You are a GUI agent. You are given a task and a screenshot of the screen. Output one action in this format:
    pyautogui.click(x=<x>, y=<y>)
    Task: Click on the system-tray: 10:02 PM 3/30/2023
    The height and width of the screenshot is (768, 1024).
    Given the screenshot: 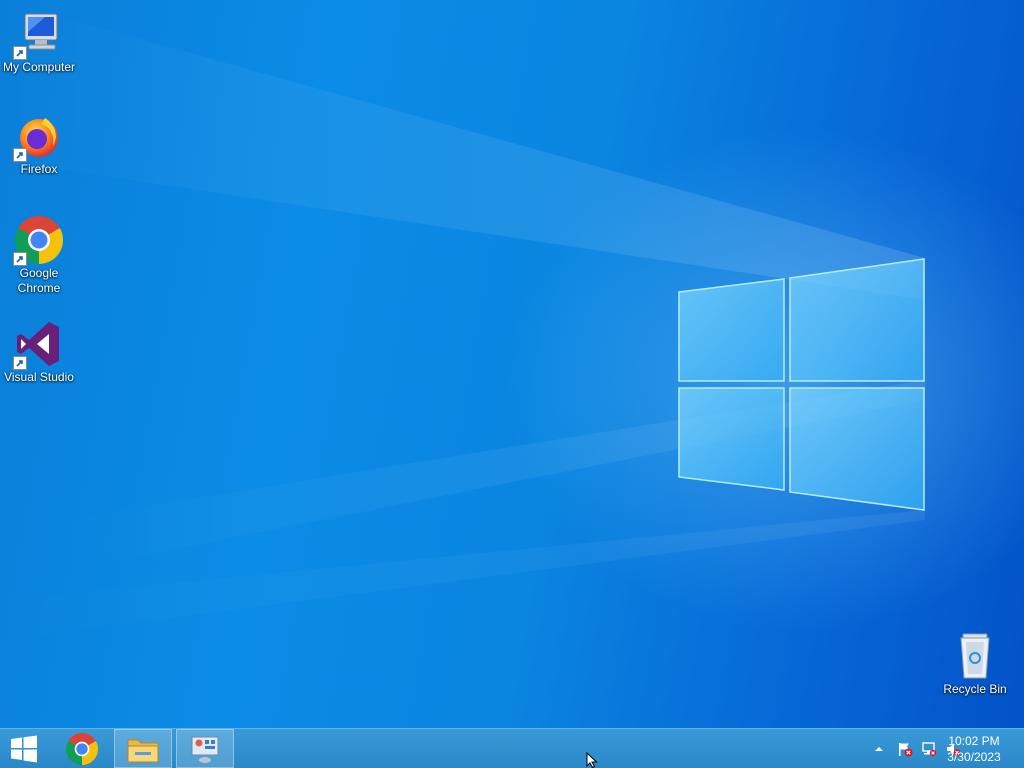 What is the action you would take?
    pyautogui.click(x=924, y=748)
    